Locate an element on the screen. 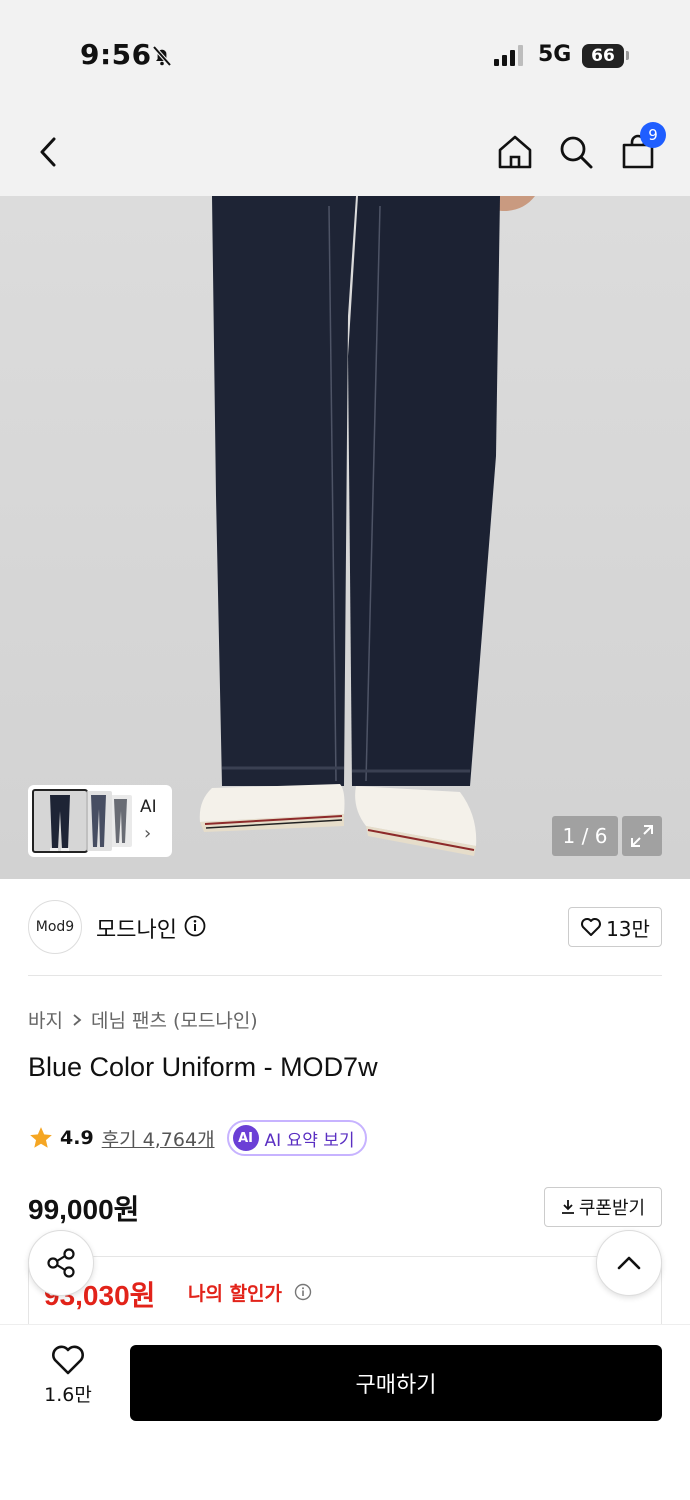 The width and height of the screenshot is (690, 1500). search-button is located at coordinates (576, 152).